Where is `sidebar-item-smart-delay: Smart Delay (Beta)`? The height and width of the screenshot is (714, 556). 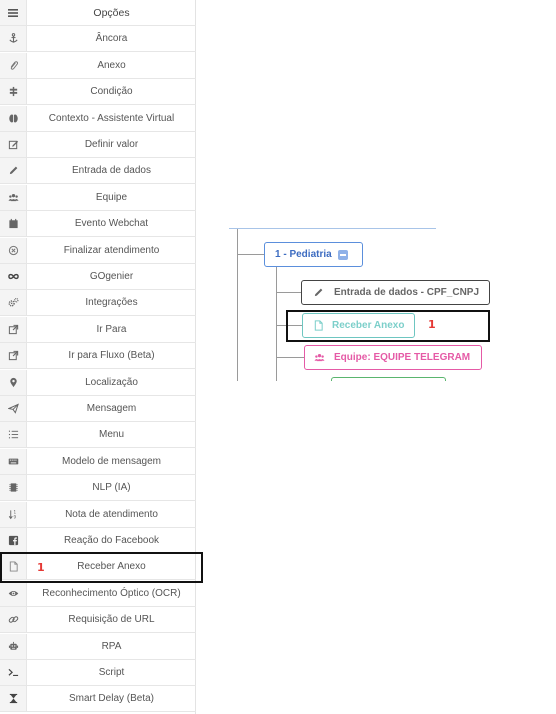
sidebar-item-smart-delay: Smart Delay (Beta) is located at coordinates (98, 699).